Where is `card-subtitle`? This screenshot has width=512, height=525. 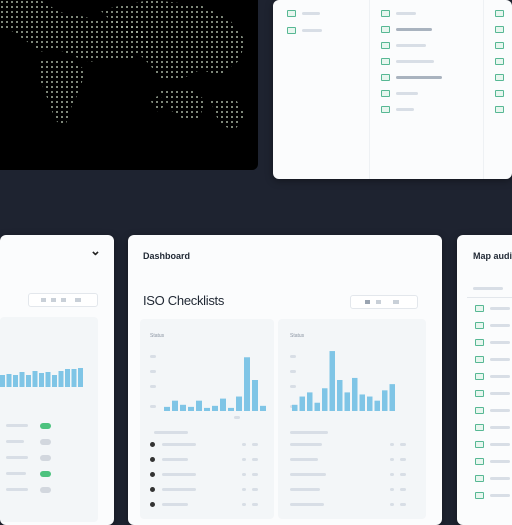
card-subtitle is located at coordinates (488, 288).